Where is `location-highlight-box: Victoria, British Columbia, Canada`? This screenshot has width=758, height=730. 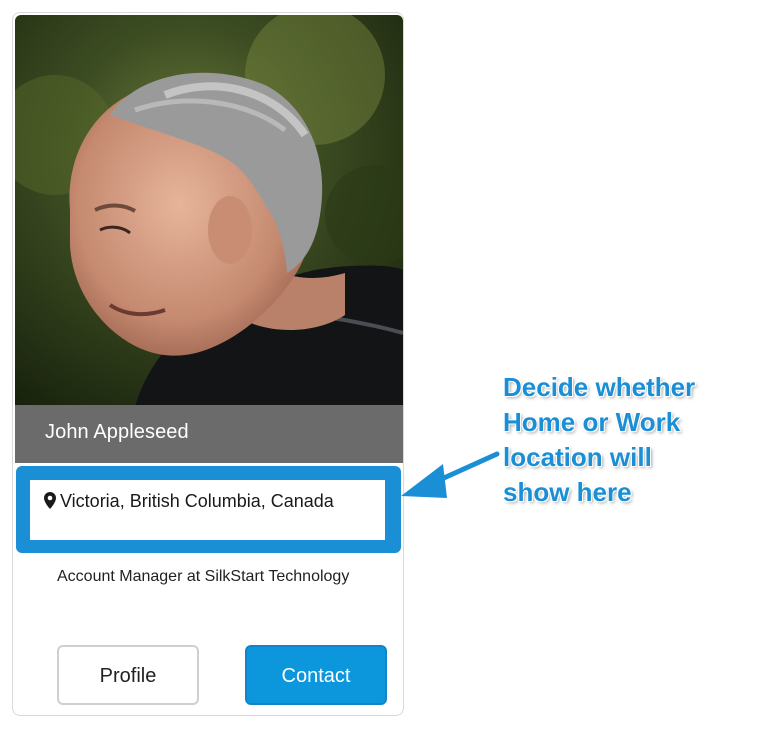
location-highlight-box: Victoria, British Columbia, Canada is located at coordinates (208, 509).